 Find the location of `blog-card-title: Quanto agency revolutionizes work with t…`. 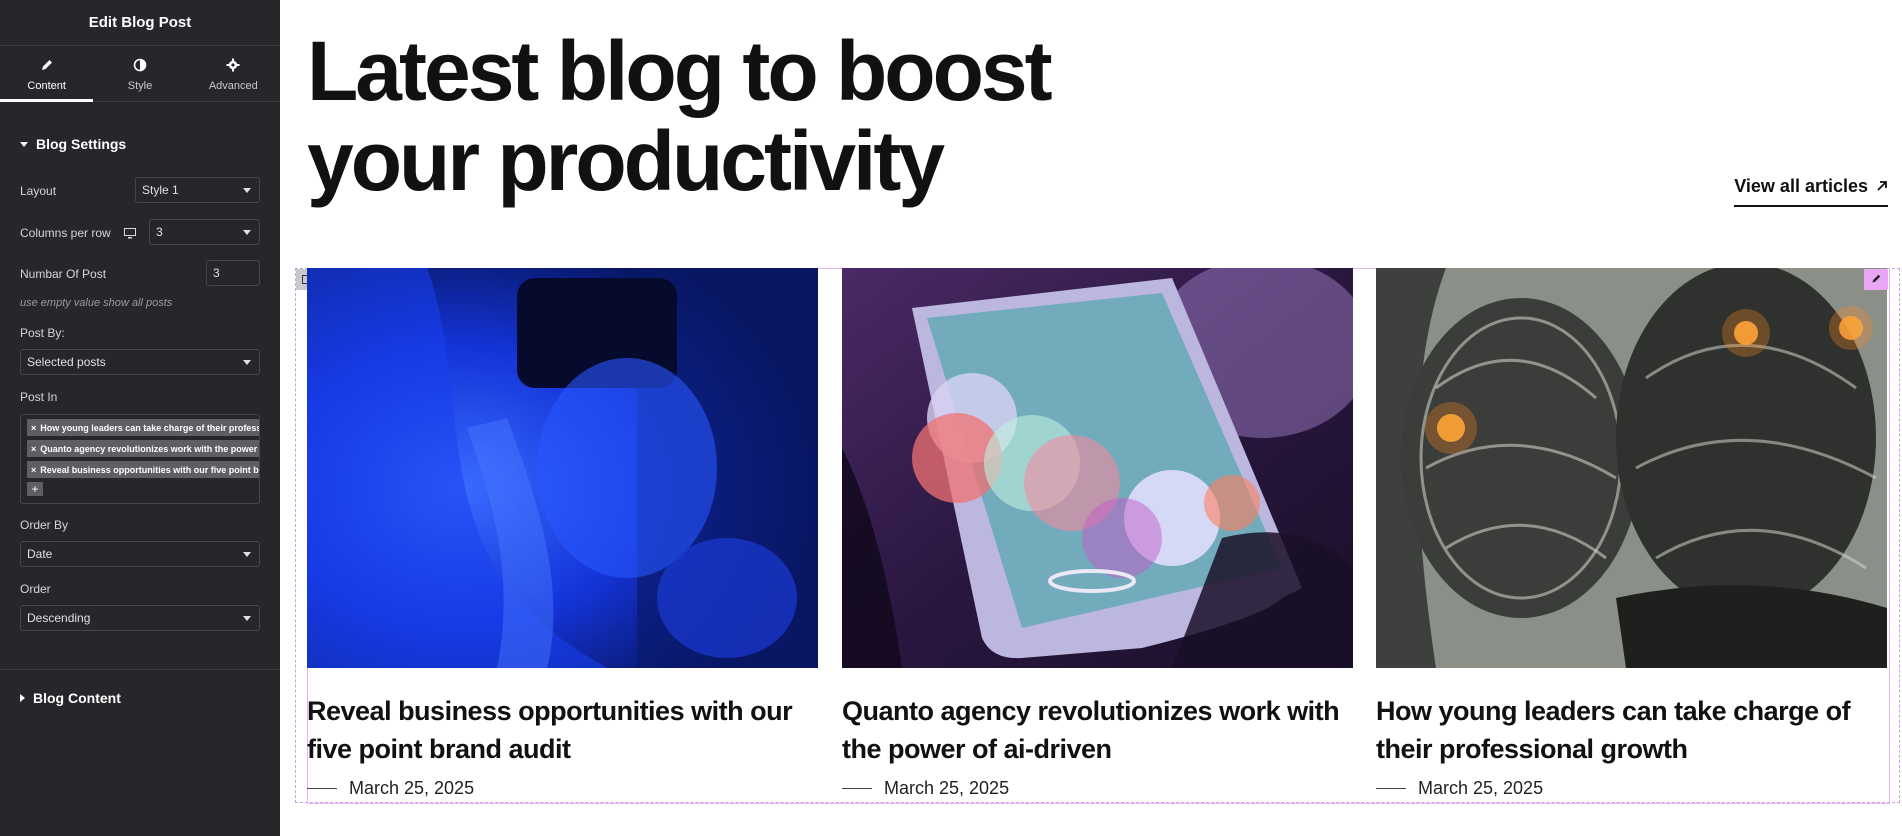

blog-card-title: Quanto agency revolutionizes work with t… is located at coordinates (1097, 730).